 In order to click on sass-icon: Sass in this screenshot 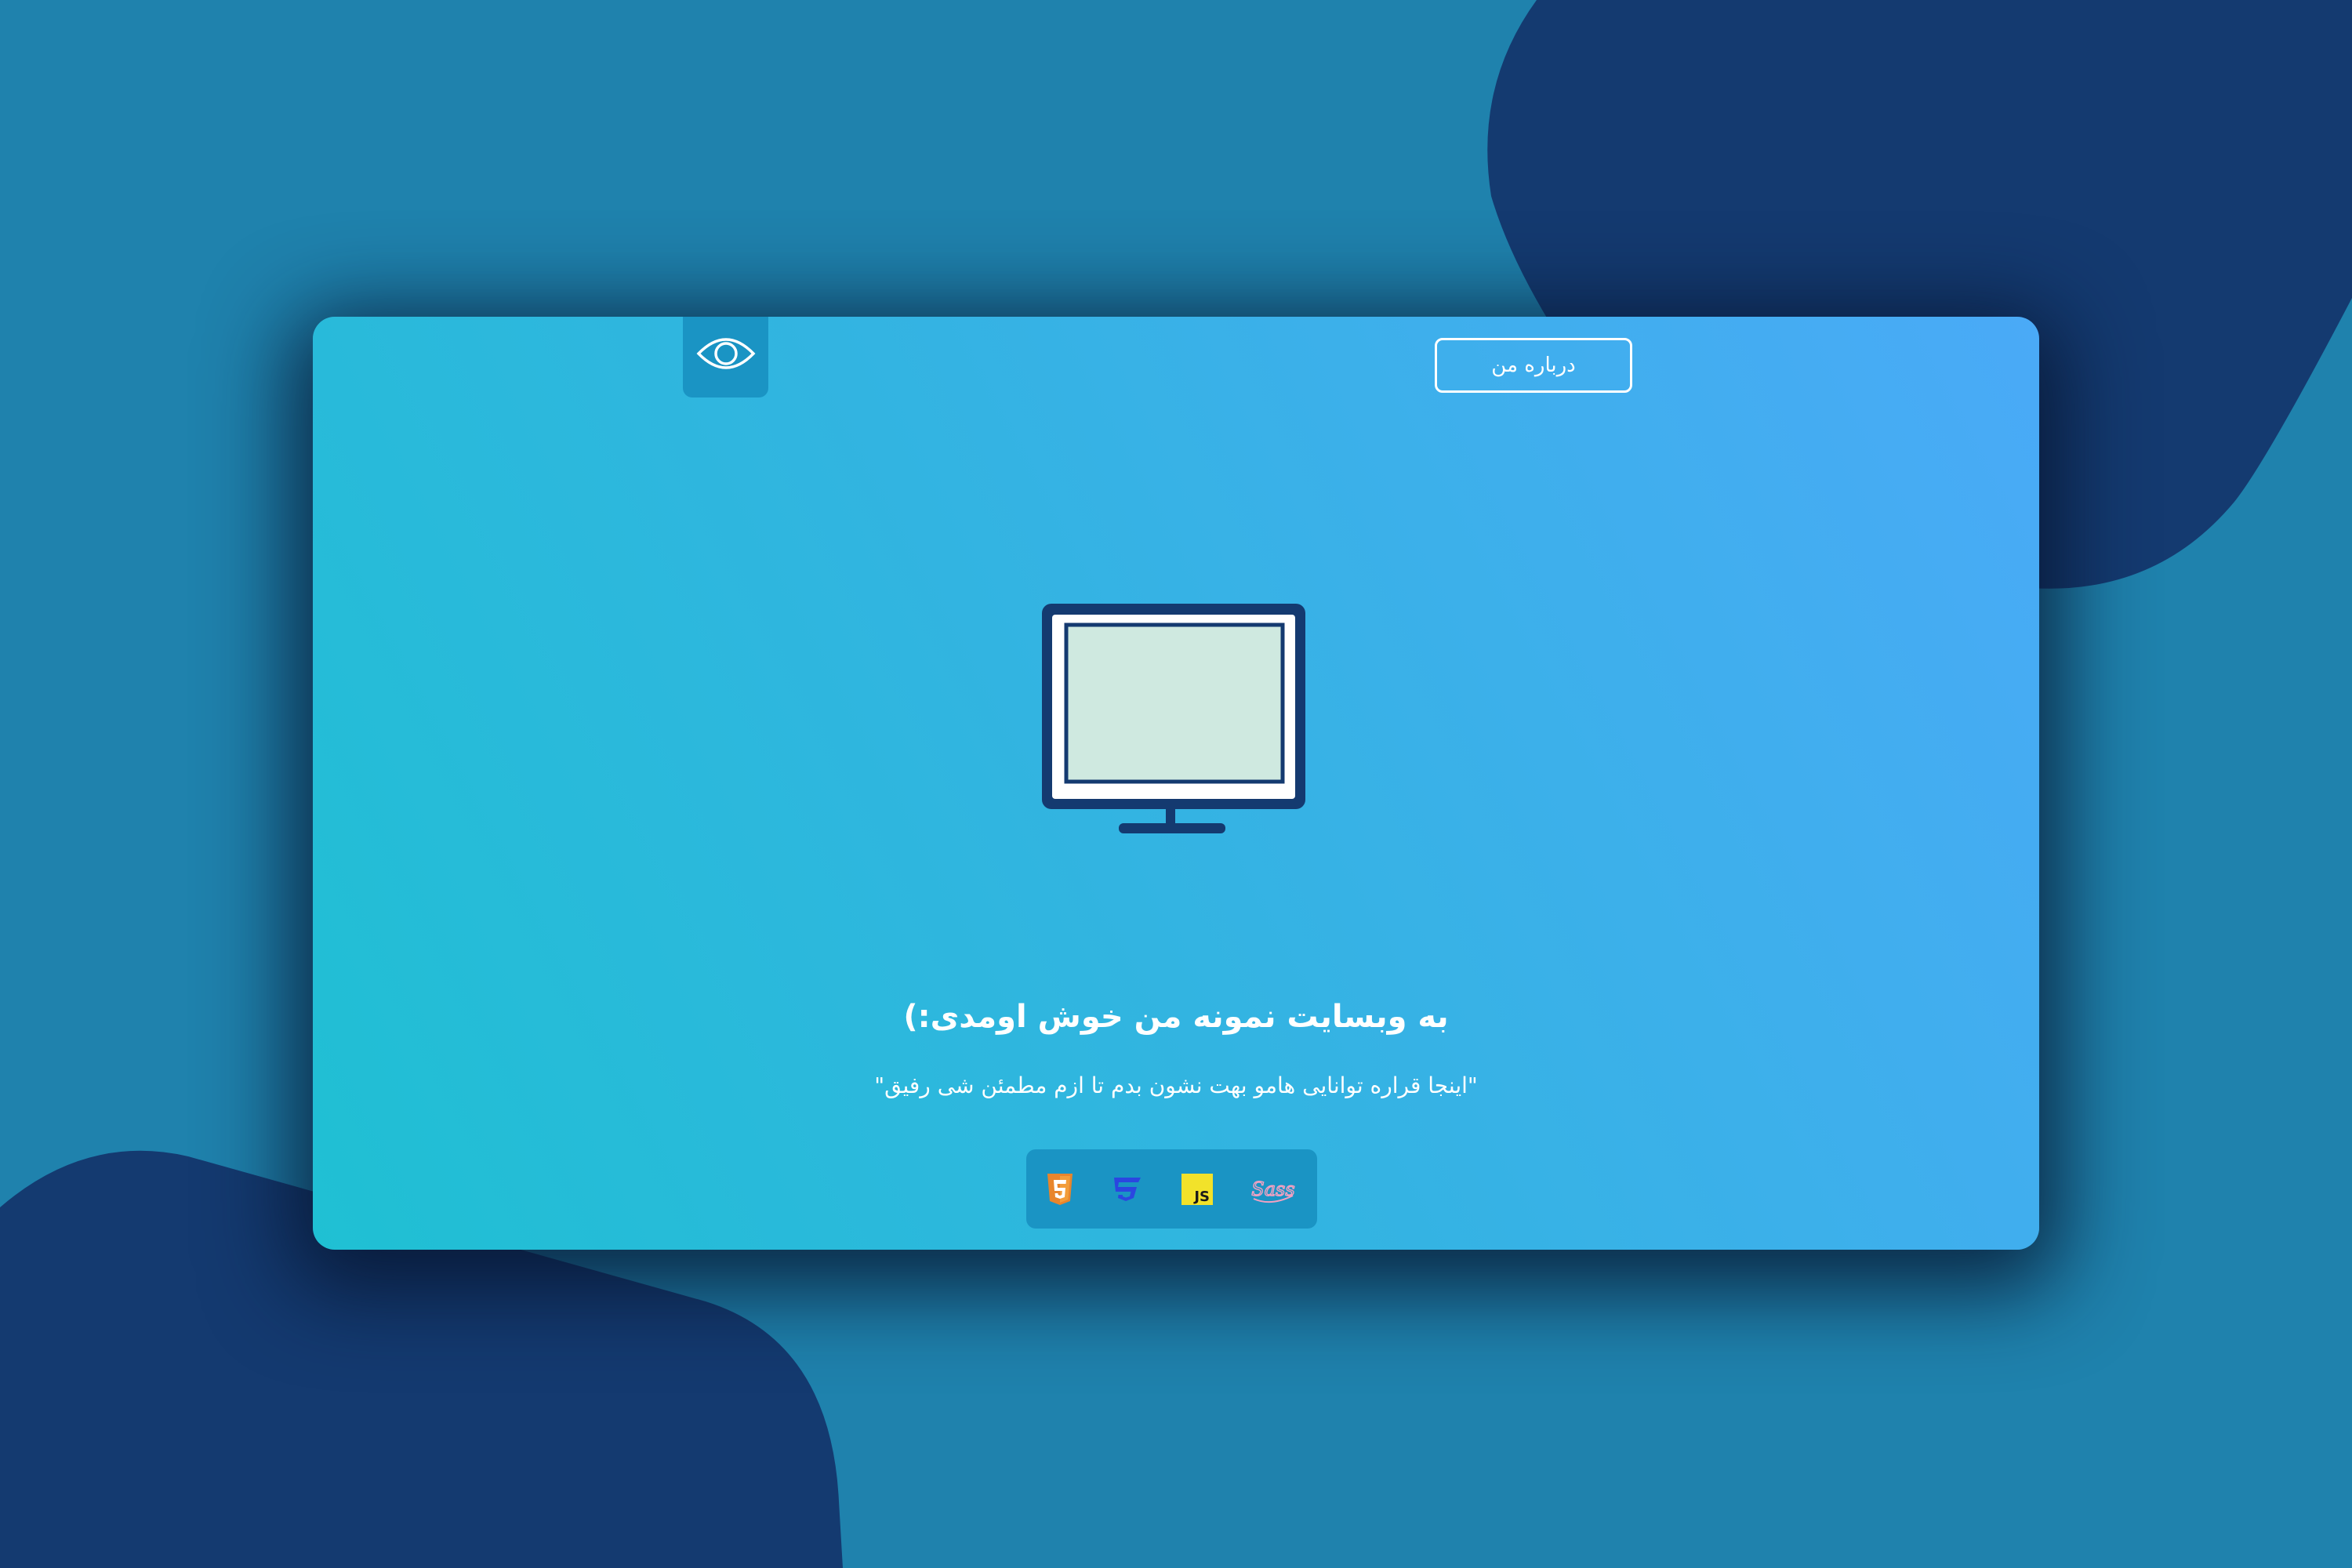, I will do `click(1273, 1189)`.